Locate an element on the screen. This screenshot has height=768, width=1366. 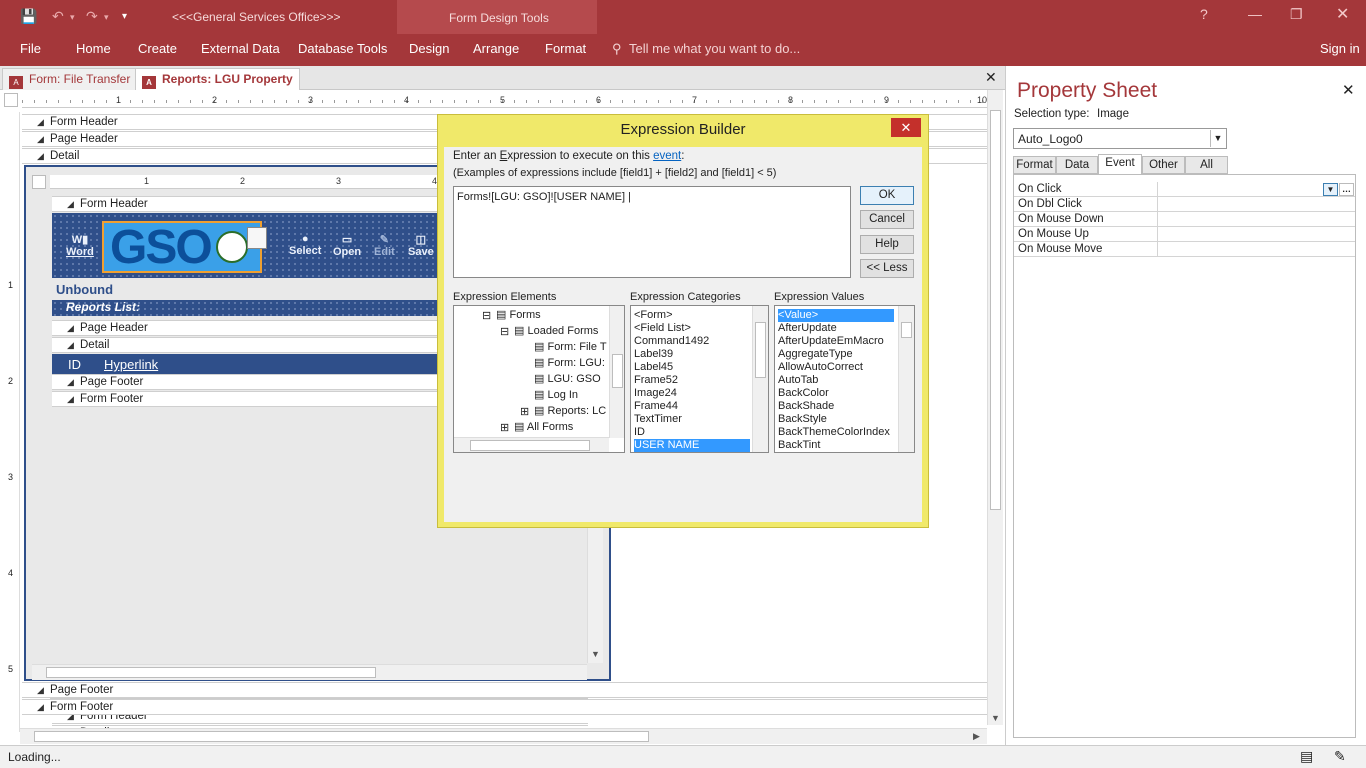
tree-node-lgu-gso: ▤ LGU: GSO is located at coordinates (567, 379).